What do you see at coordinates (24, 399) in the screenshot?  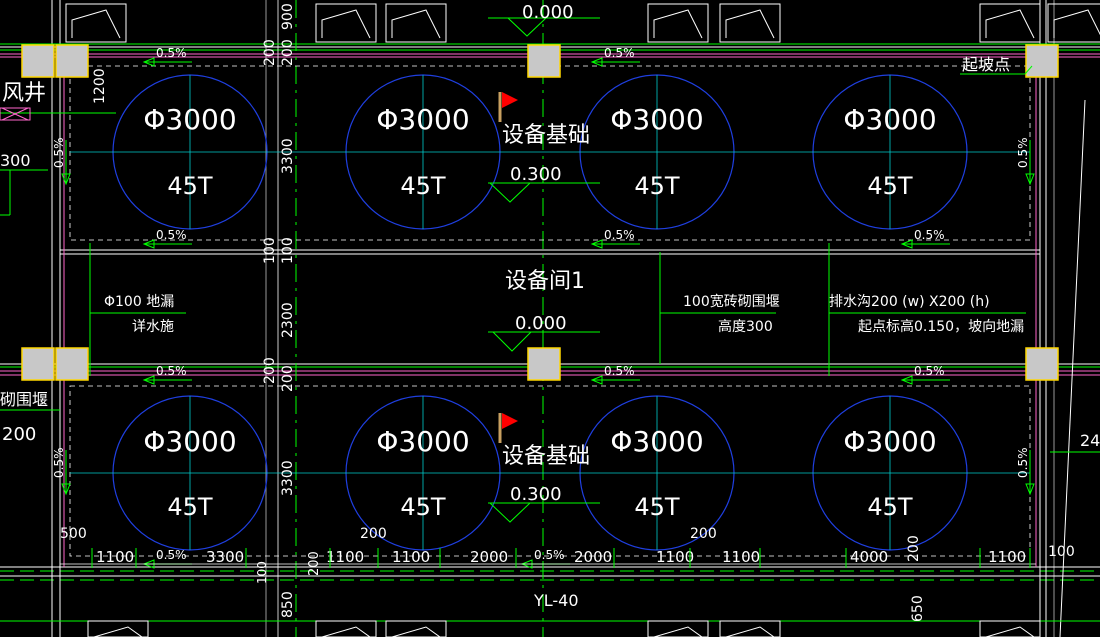 I see `left-curb-label: 砌围堰` at bounding box center [24, 399].